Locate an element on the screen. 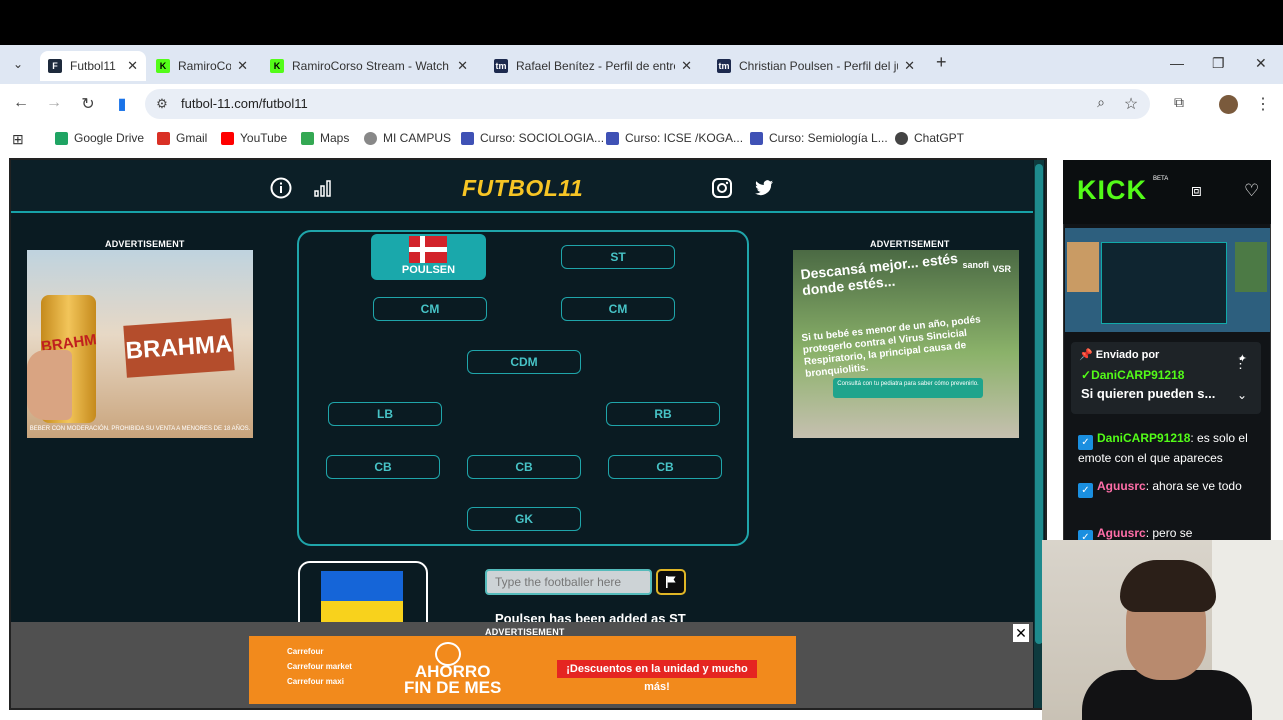 This screenshot has height=720, width=1283. denmark-flag-icon is located at coordinates (428, 249).